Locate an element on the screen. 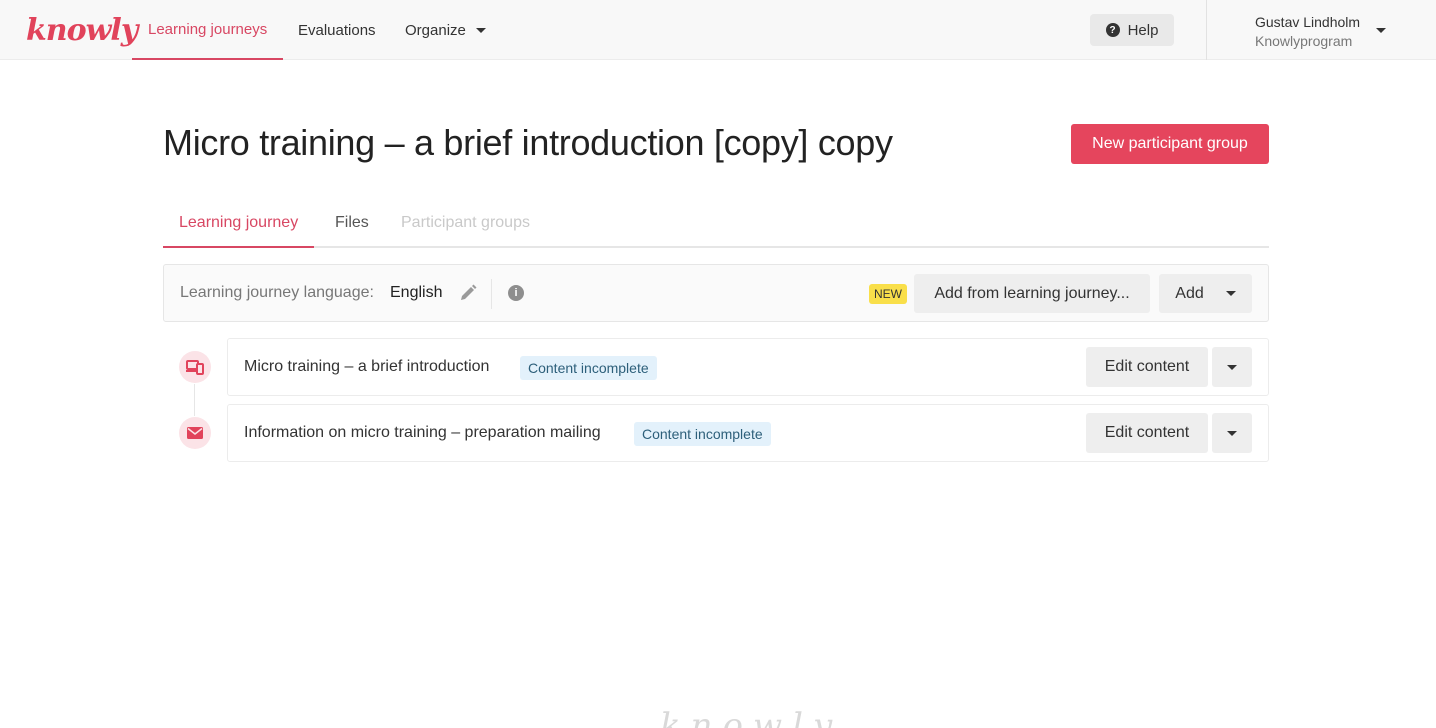 The height and width of the screenshot is (728, 1436). pencil-icon is located at coordinates (468, 293).